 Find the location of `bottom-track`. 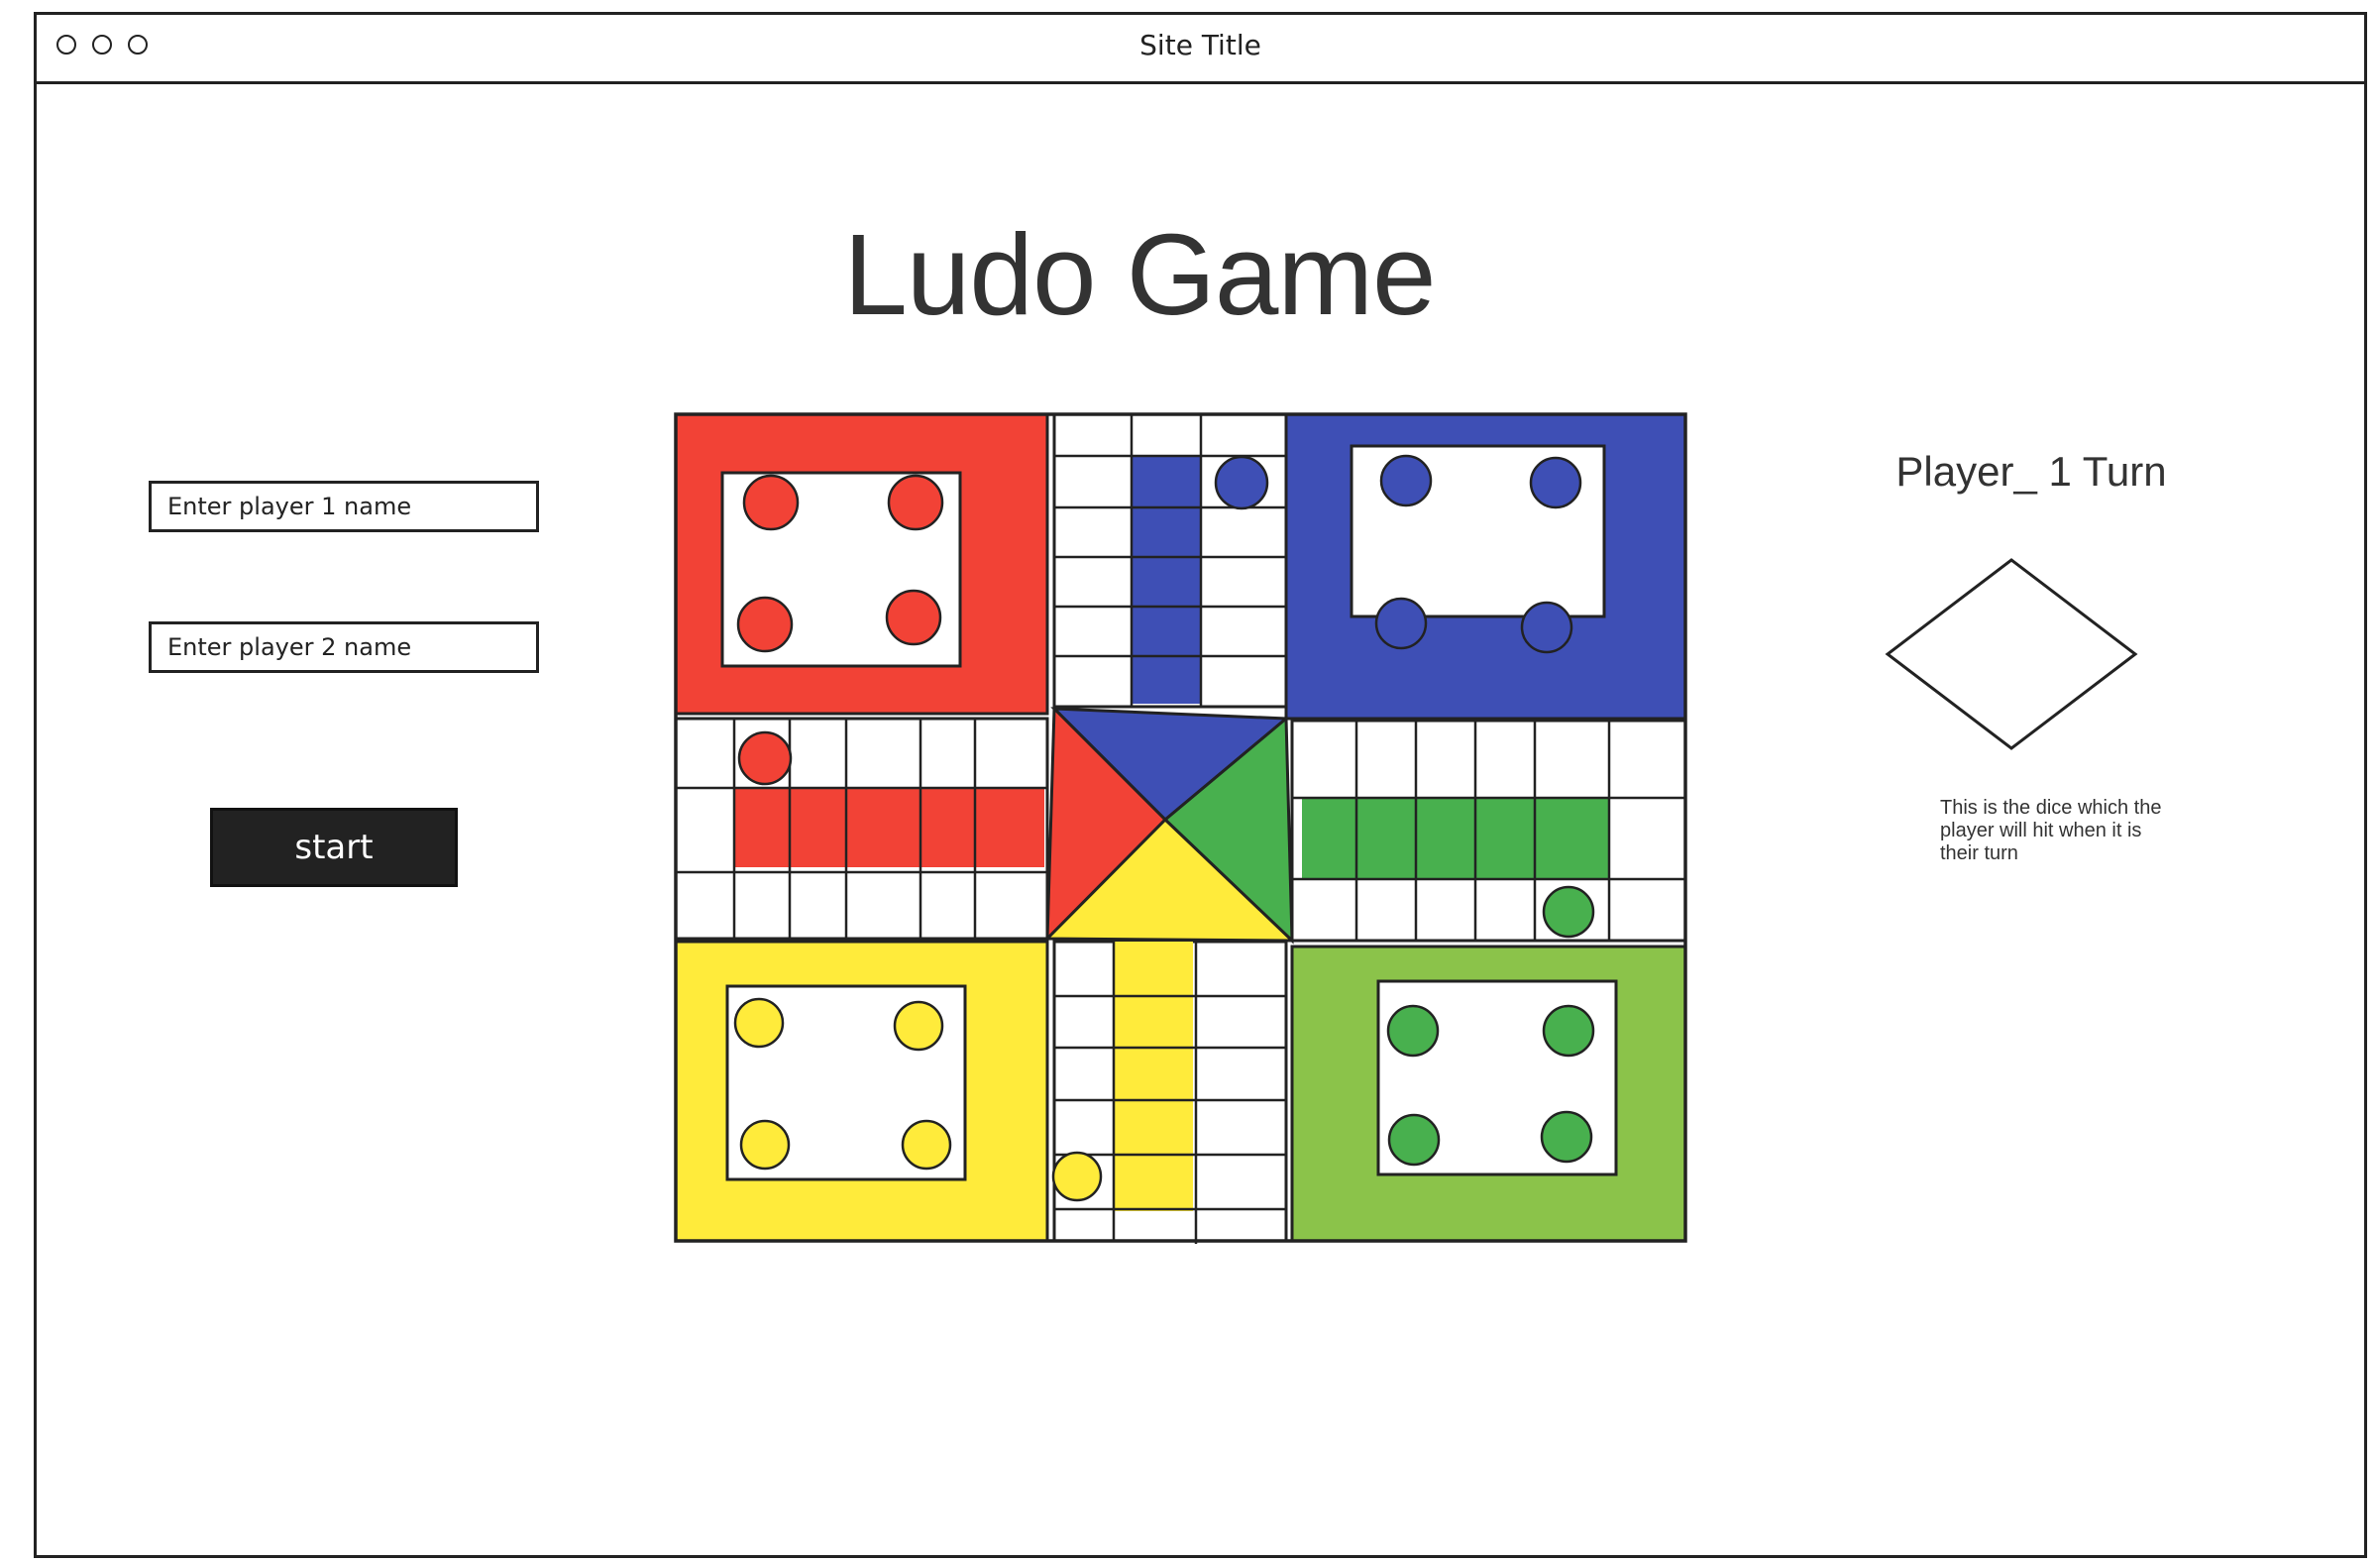

bottom-track is located at coordinates (1169, 1092).